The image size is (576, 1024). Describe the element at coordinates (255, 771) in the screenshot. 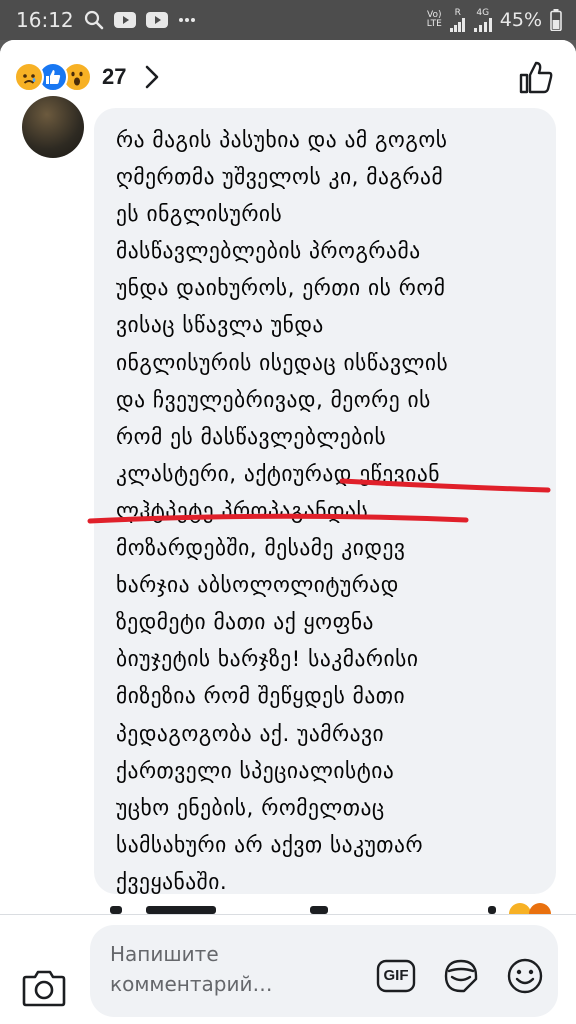

I see `comment-line: ქართველი სპეციალისტია` at that location.